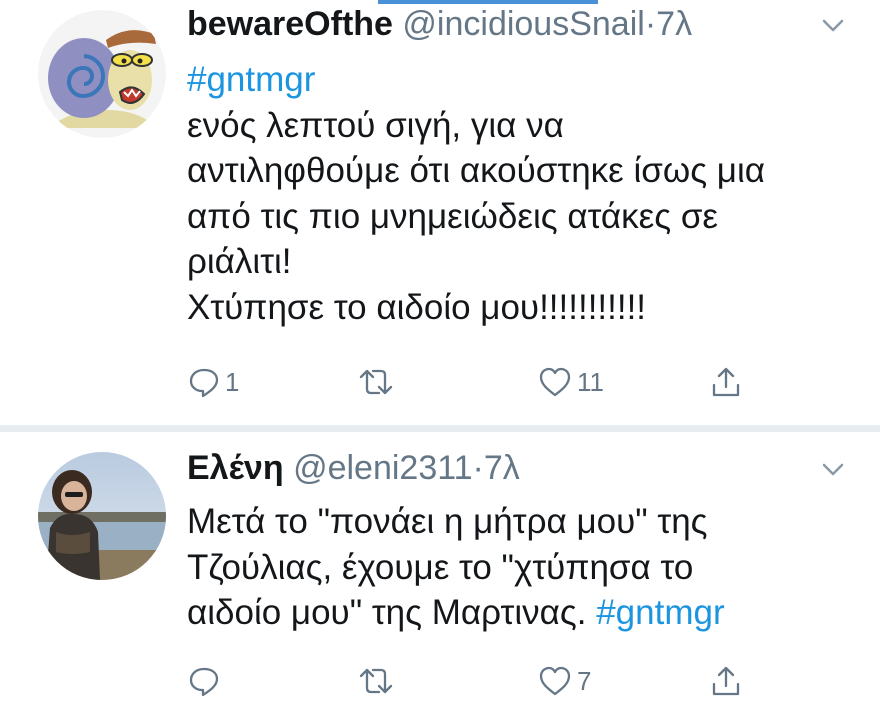  I want to click on tweet-text-line: από τις πιο μνημειώδεις ατάκες σε, so click(453, 216).